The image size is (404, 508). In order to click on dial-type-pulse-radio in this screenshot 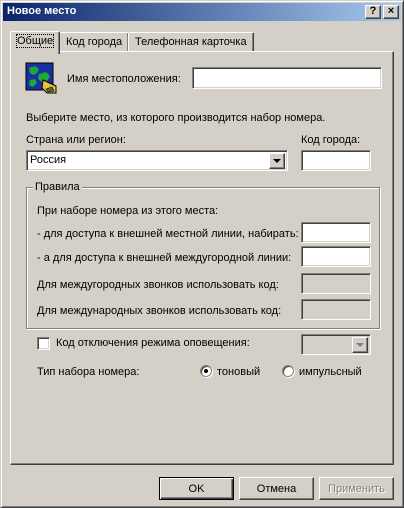, I will do `click(288, 371)`.